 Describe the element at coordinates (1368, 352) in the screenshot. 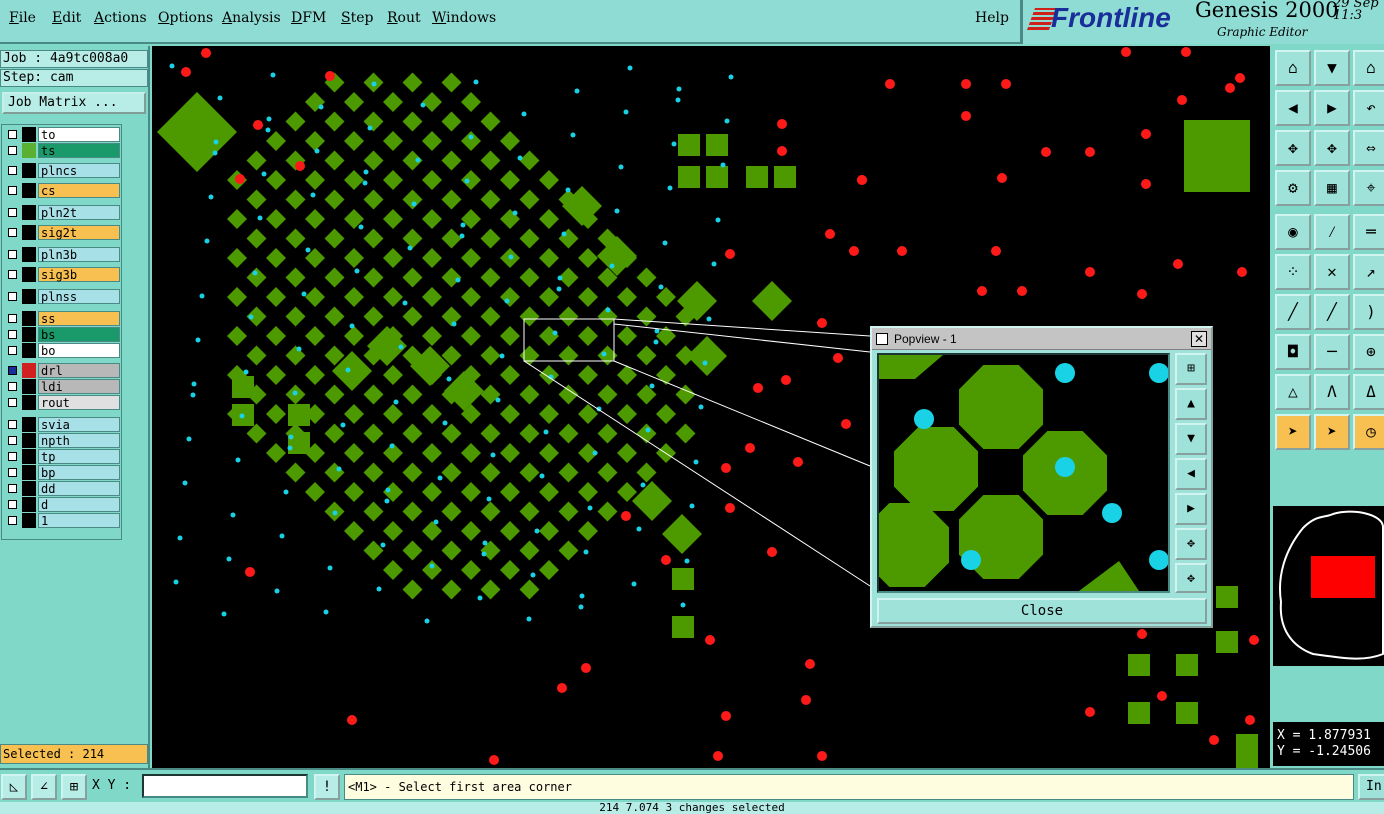

I see `via-icon: ⊕` at that location.